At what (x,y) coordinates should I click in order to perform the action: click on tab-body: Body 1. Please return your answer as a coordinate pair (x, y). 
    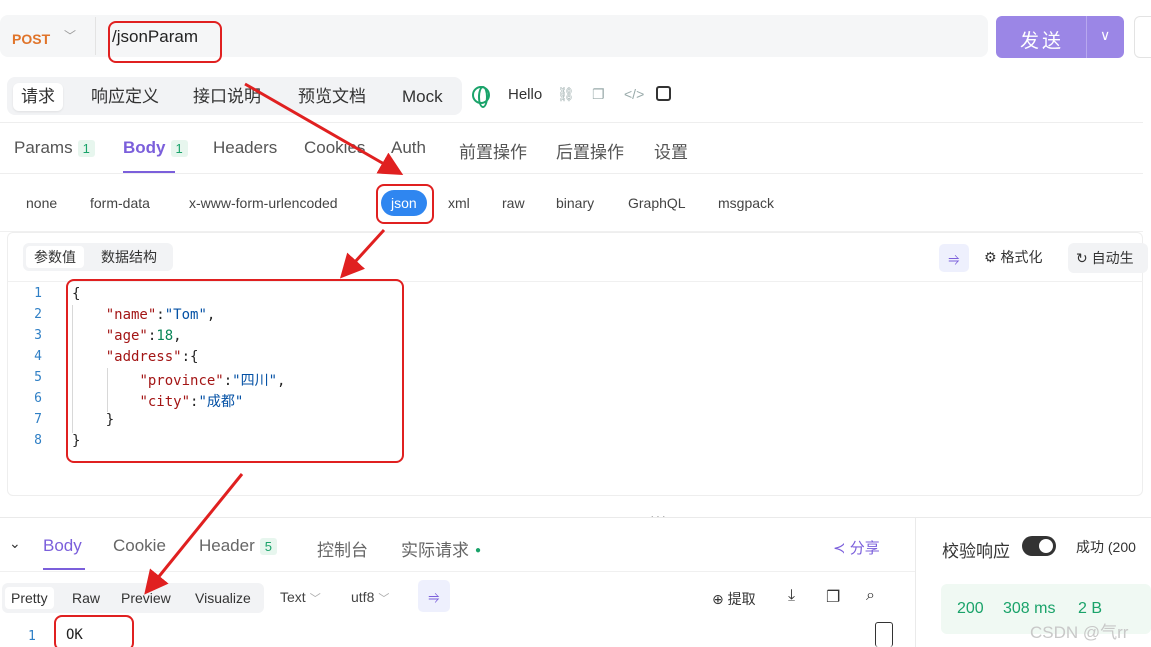
    Looking at the image, I should click on (155, 148).